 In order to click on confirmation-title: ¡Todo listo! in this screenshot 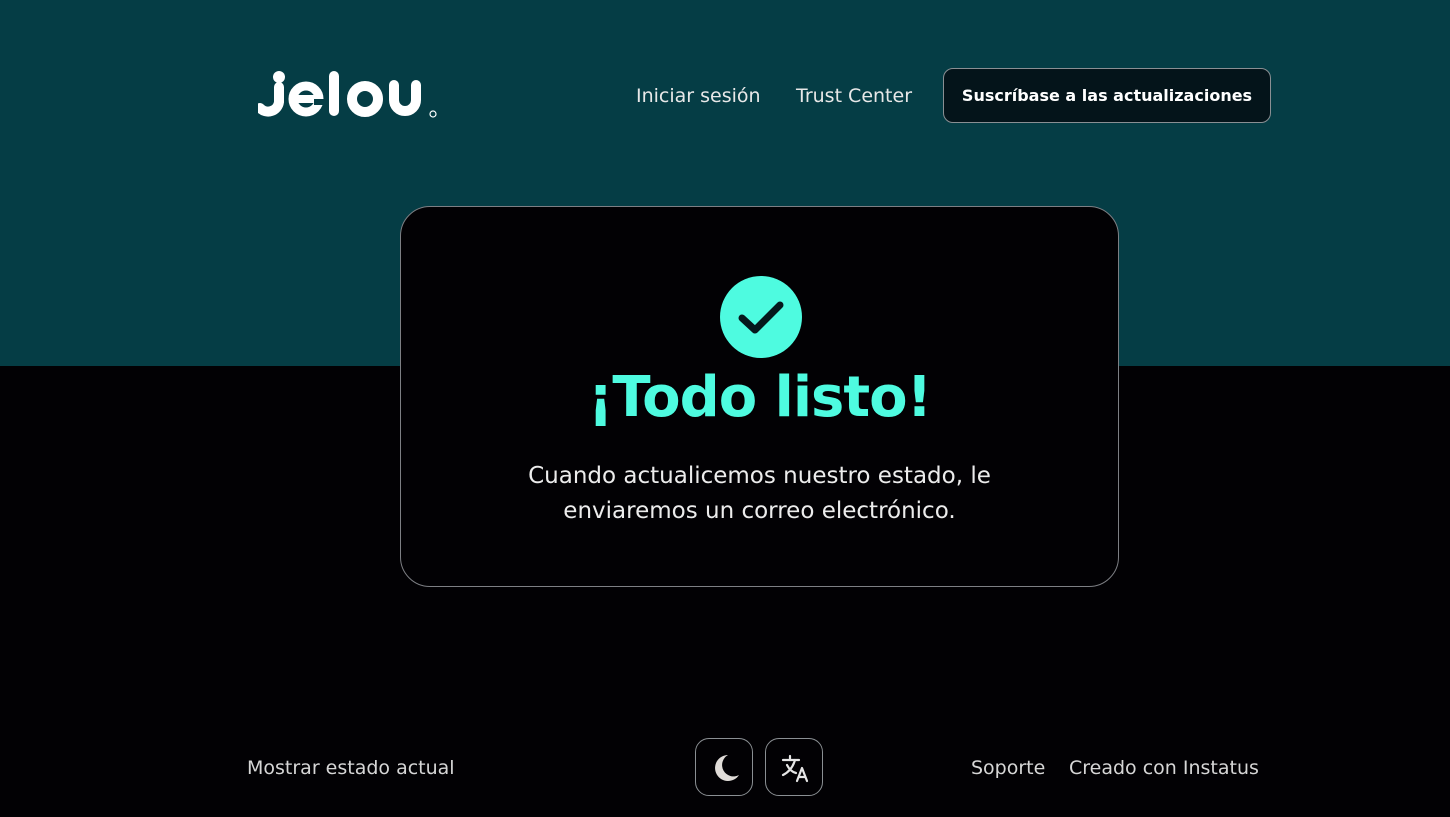, I will do `click(759, 397)`.